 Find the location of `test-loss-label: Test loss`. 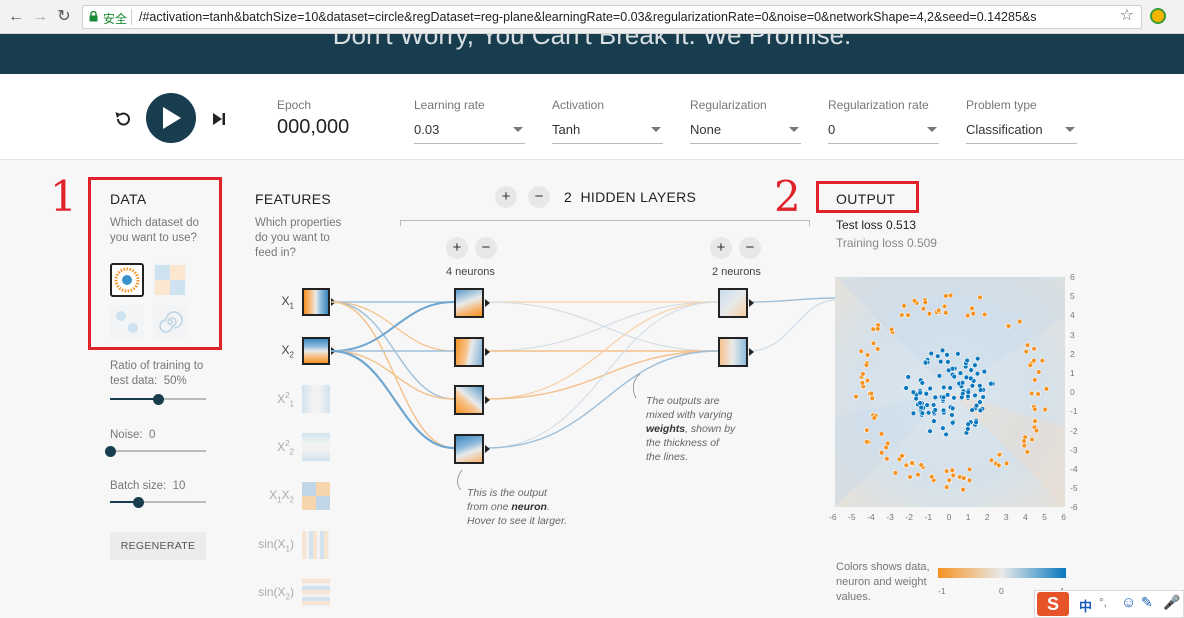

test-loss-label: Test loss is located at coordinates (859, 225).